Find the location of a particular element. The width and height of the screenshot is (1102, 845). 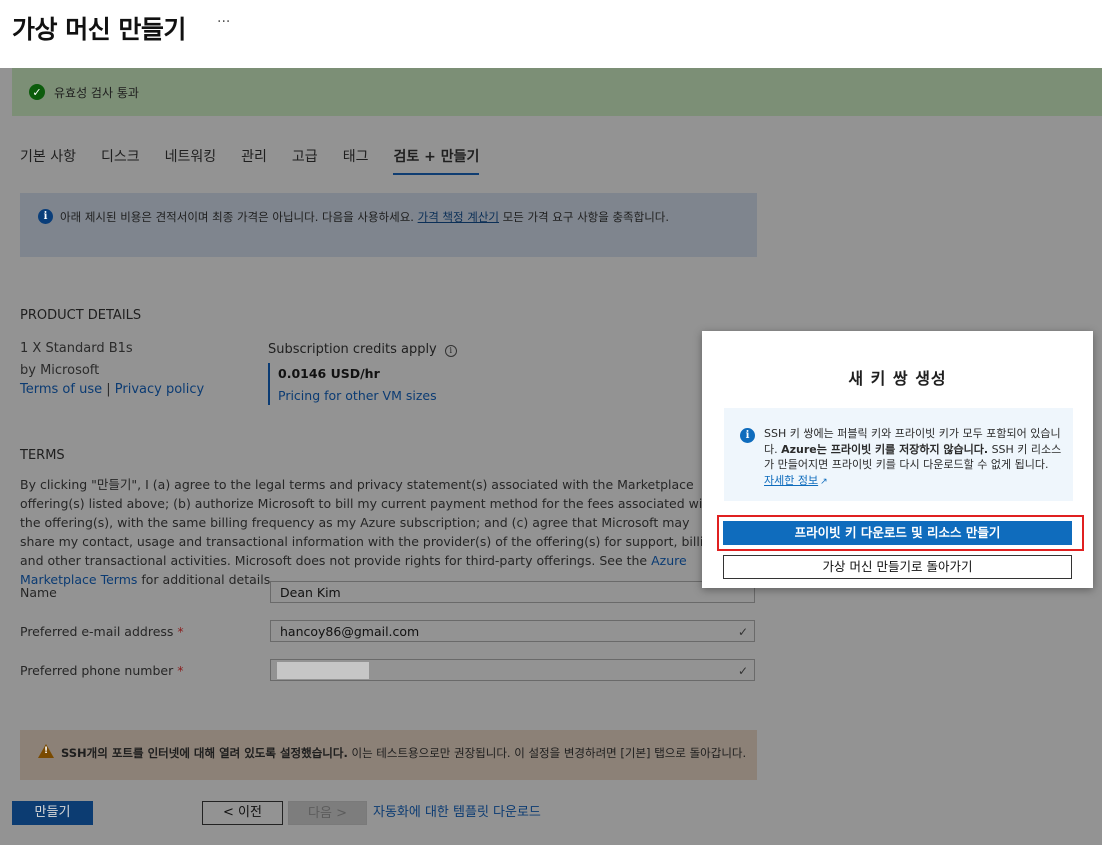

price-value: 0.0146 USD/hr is located at coordinates (329, 373).